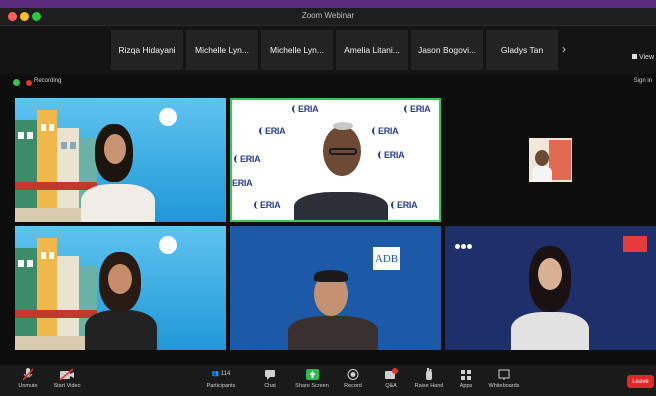 The width and height of the screenshot is (656, 396). What do you see at coordinates (635, 244) in the screenshot?
I see `event-logo` at bounding box center [635, 244].